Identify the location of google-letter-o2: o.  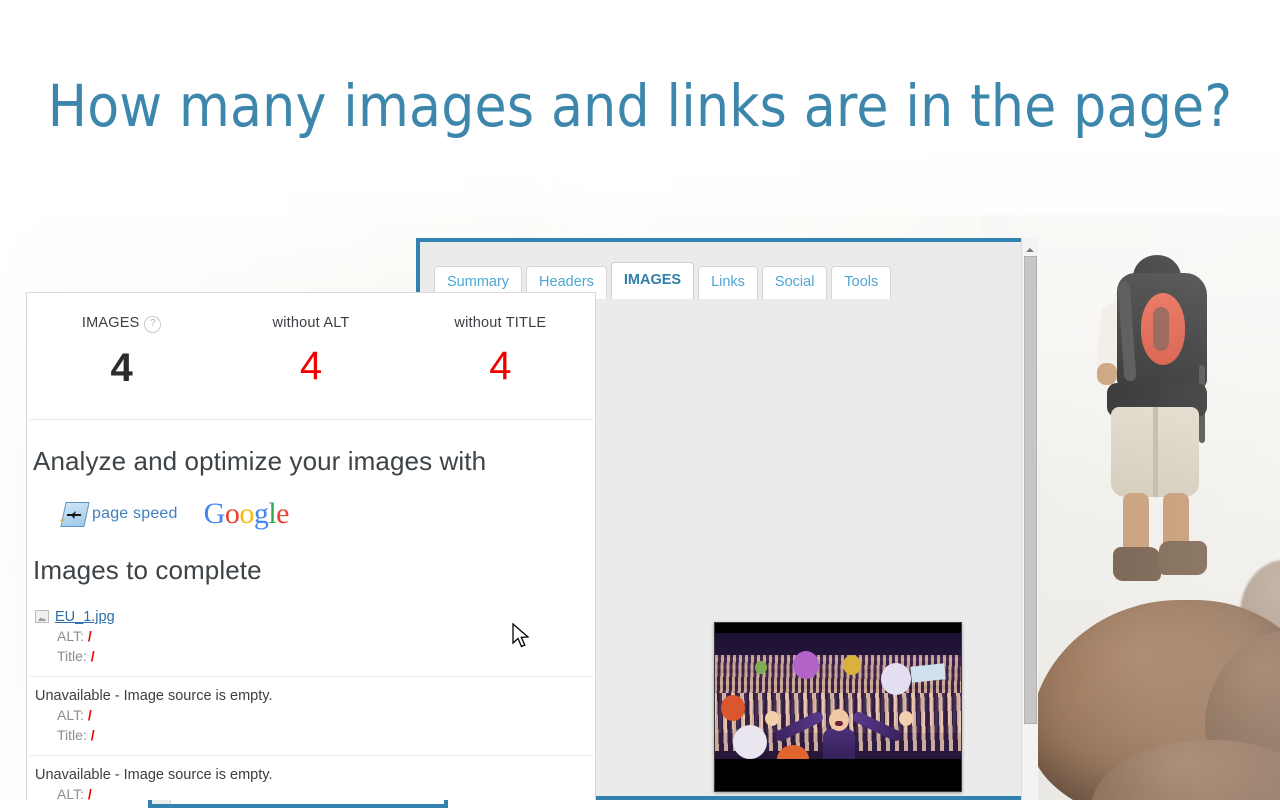
(246, 513).